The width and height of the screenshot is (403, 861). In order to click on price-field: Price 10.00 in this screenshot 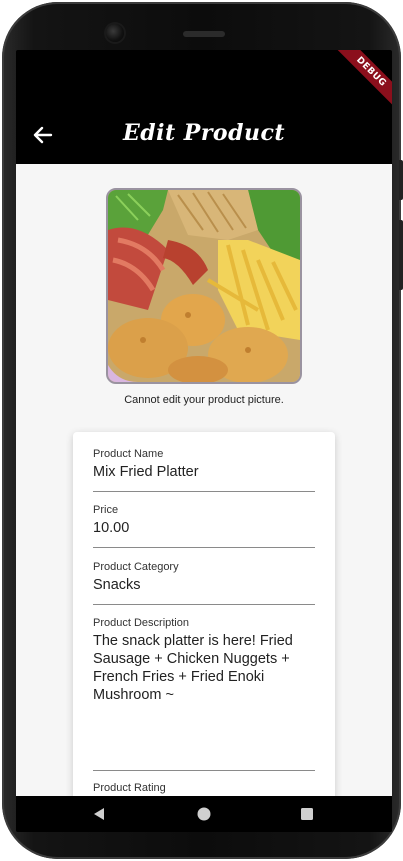, I will do `click(204, 526)`.